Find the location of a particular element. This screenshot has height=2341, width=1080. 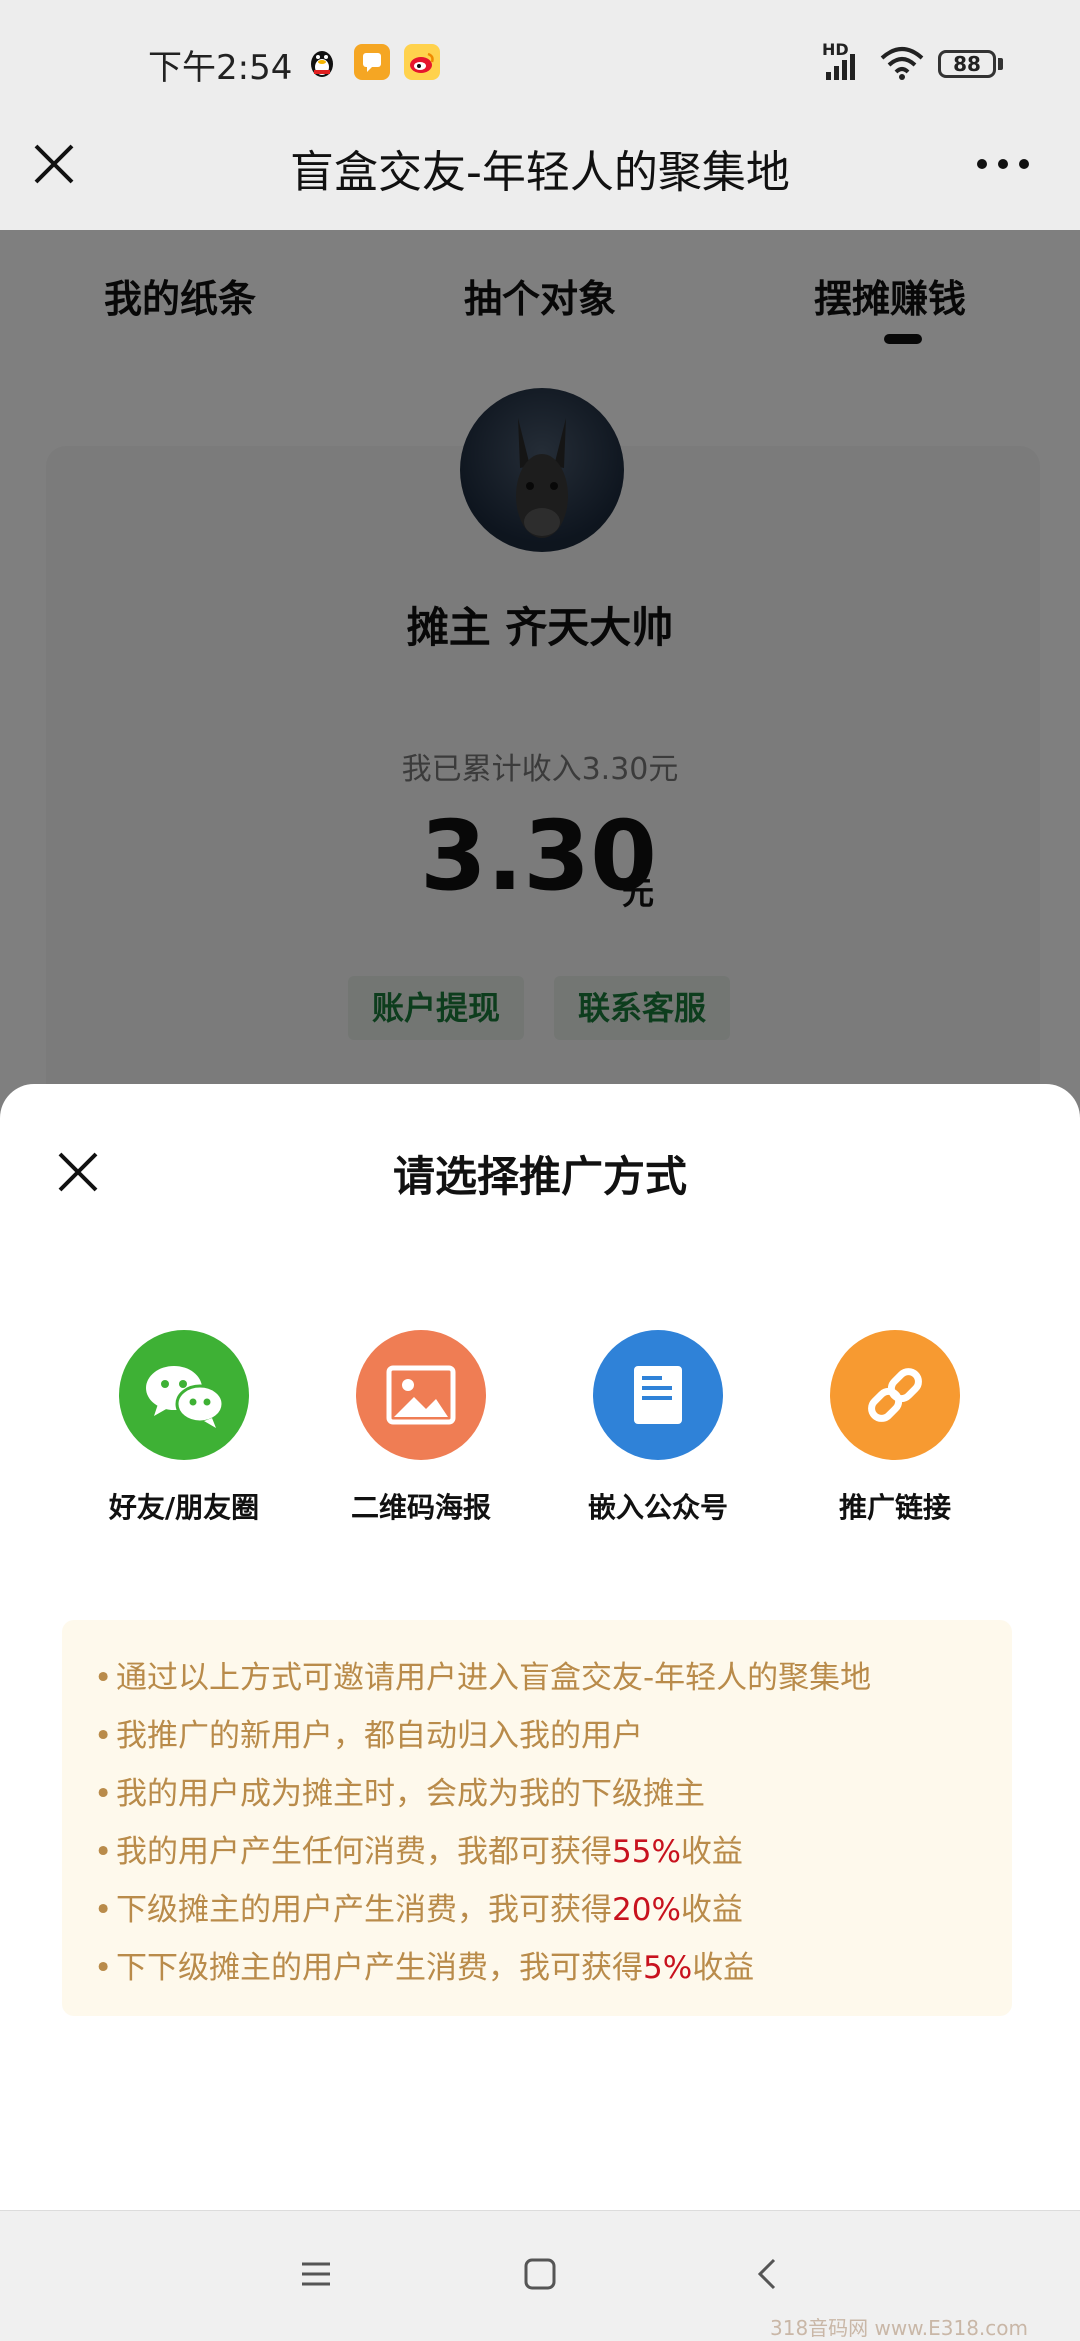

share-option-friends: 好友/朋友圈 is located at coordinates (184, 1428).